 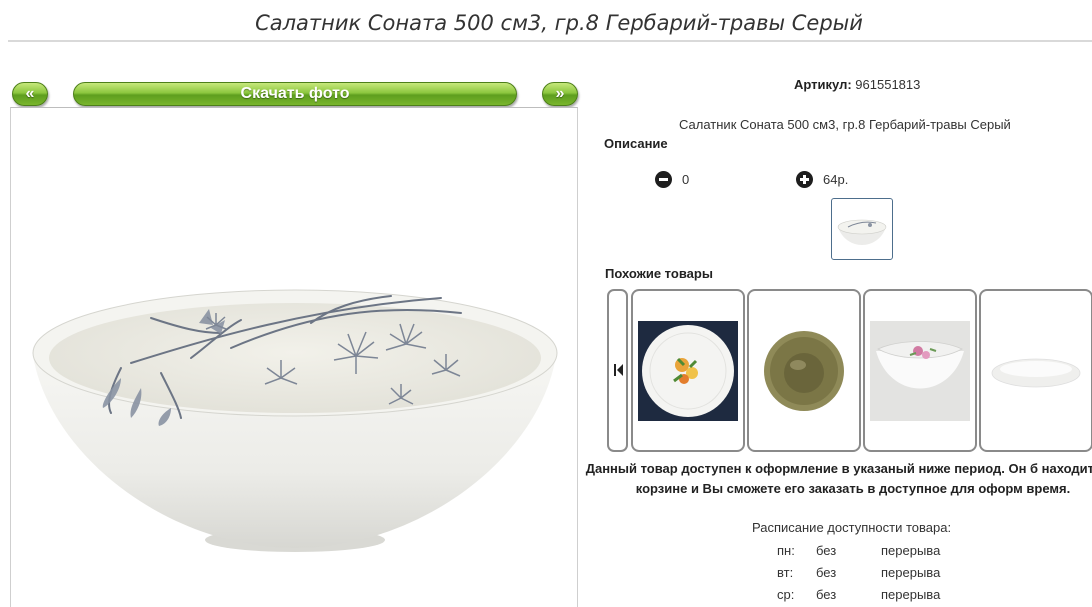 I want to click on square-bowl-with-rose-icon, so click(x=920, y=371).